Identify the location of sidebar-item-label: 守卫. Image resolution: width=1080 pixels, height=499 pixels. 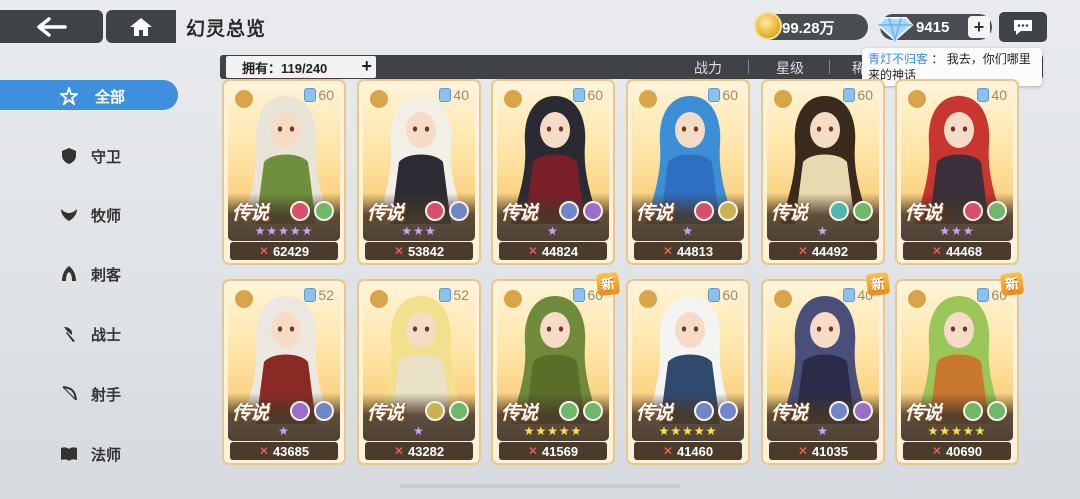
(106, 157).